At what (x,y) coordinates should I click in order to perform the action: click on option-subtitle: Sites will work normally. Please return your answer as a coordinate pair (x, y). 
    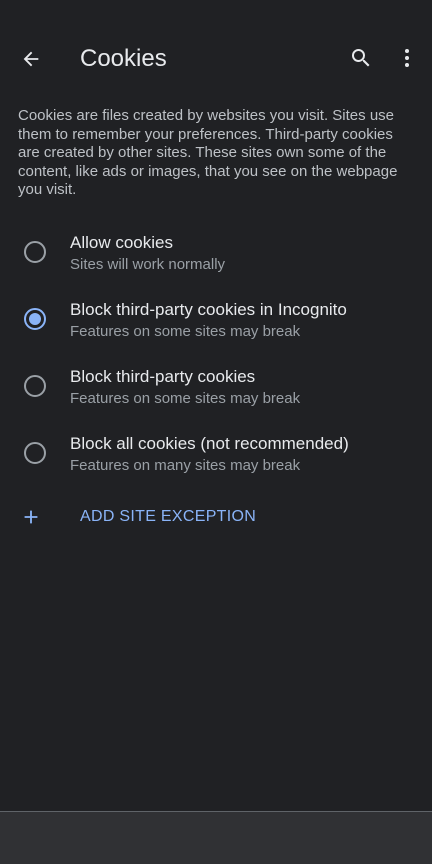
    Looking at the image, I should click on (148, 264).